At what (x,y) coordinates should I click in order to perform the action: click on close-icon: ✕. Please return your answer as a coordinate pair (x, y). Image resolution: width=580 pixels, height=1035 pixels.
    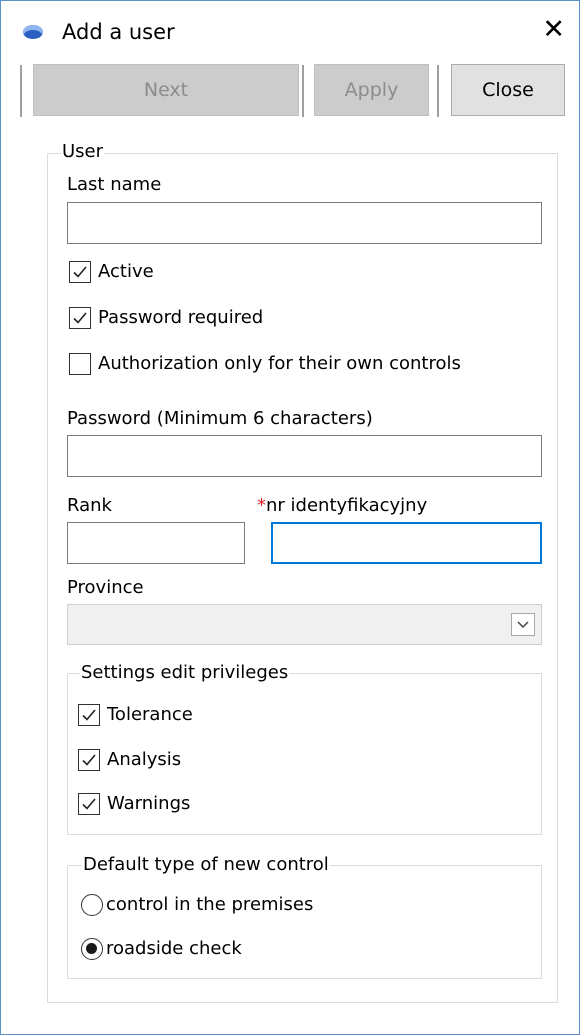
    Looking at the image, I should click on (553, 29).